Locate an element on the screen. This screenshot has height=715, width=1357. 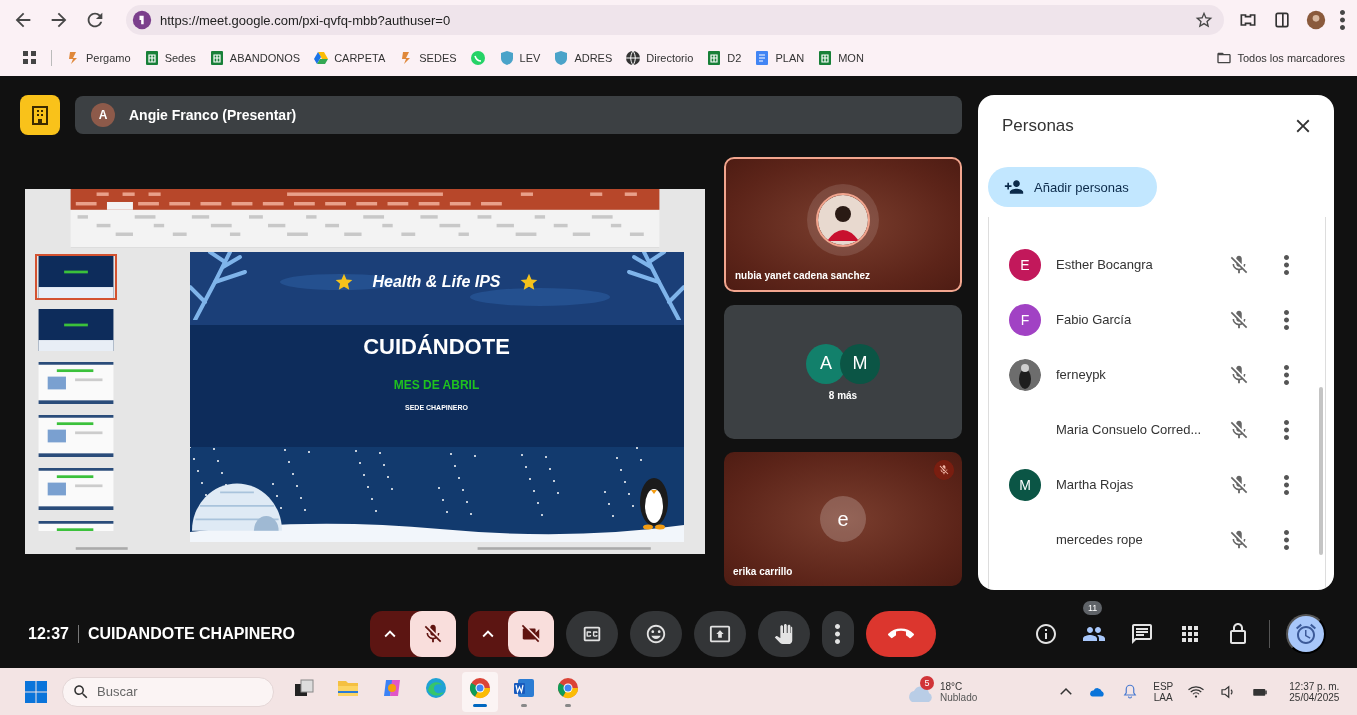
emoji-icon is located at coordinates (655, 634).